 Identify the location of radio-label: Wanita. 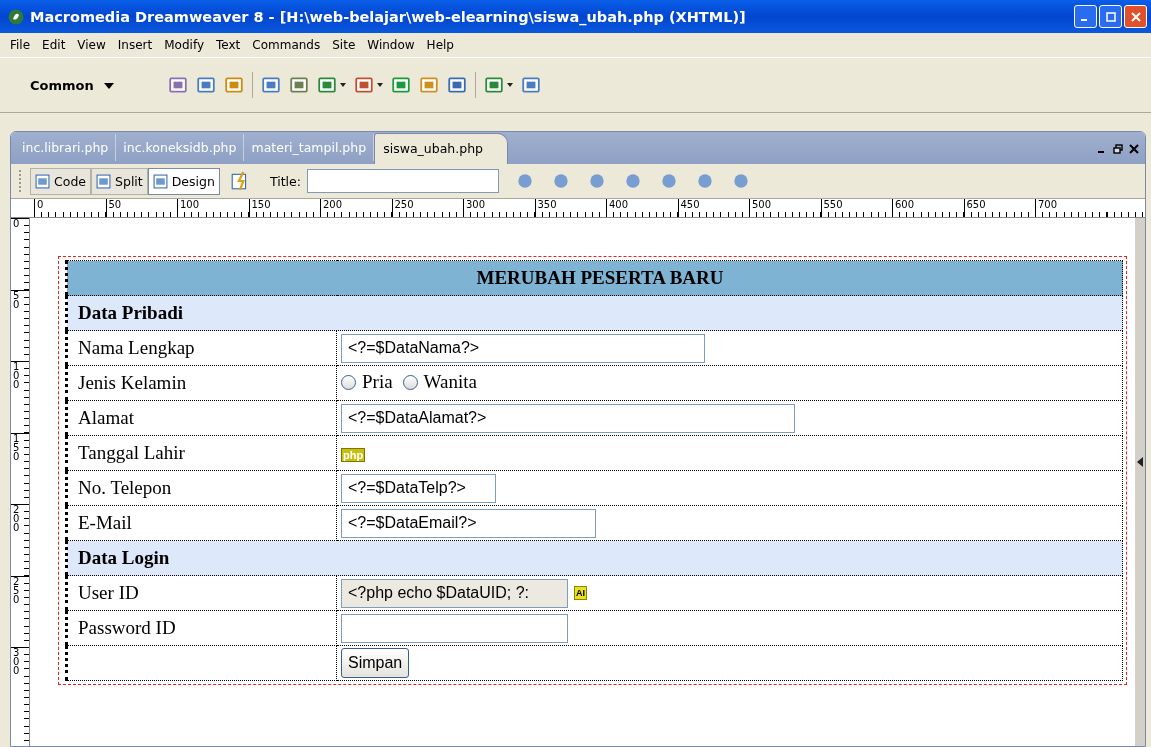
(450, 382).